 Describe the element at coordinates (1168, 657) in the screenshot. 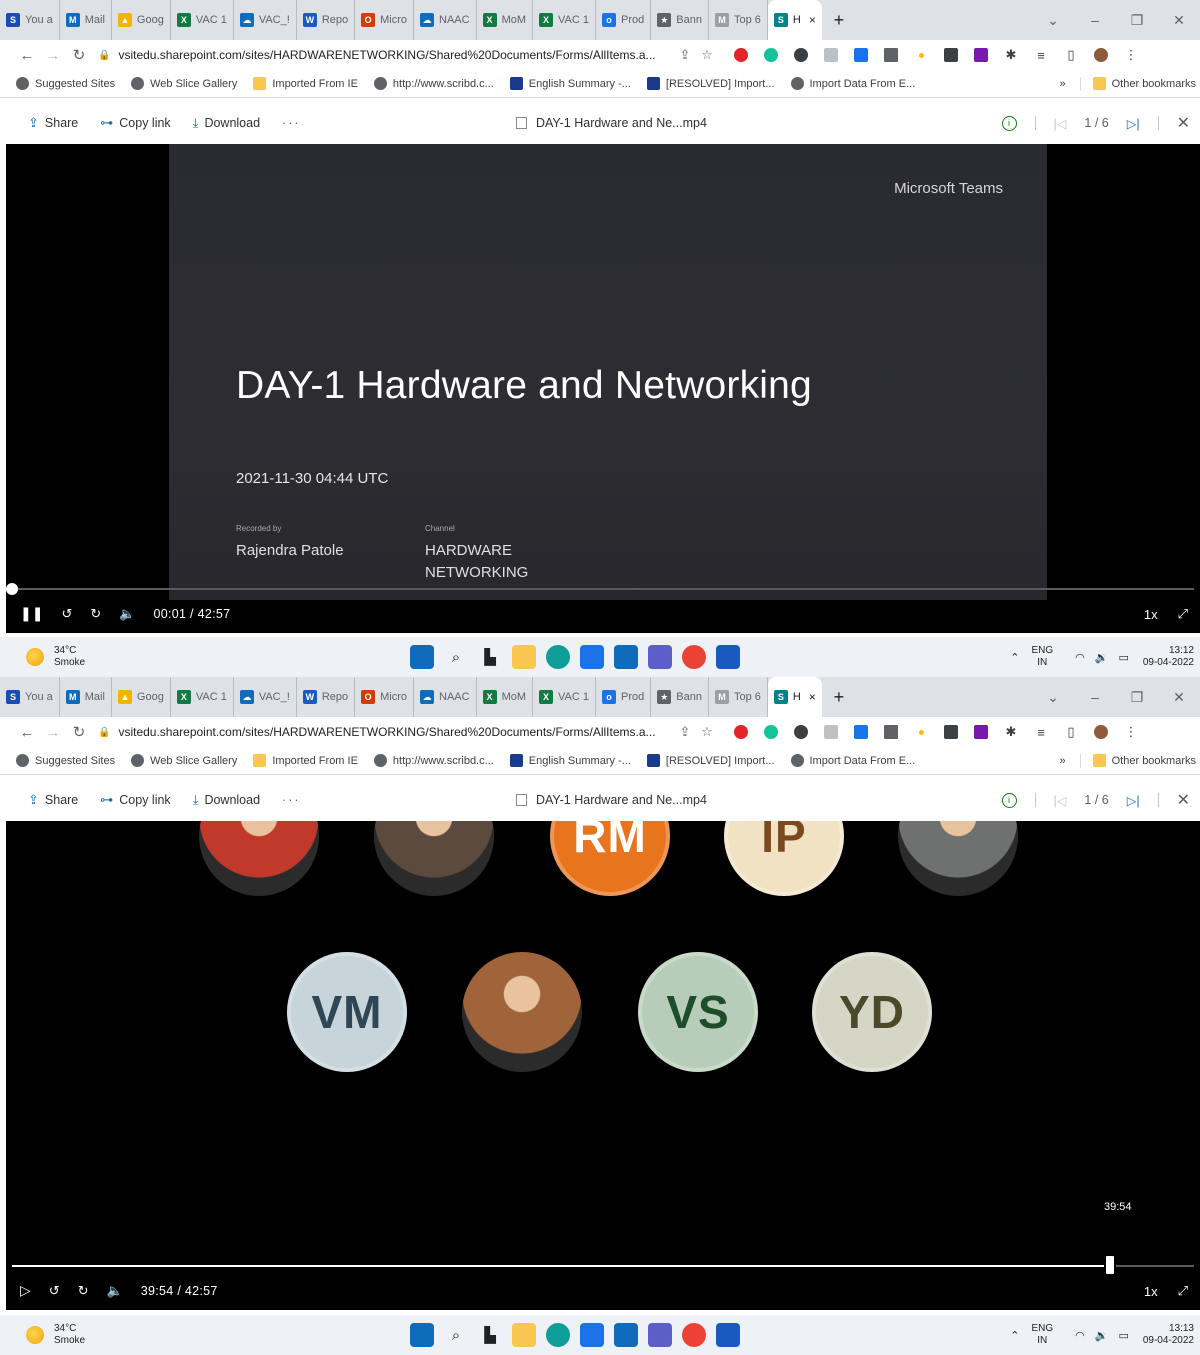

I see `clock: 13:12 09-04-2022` at that location.